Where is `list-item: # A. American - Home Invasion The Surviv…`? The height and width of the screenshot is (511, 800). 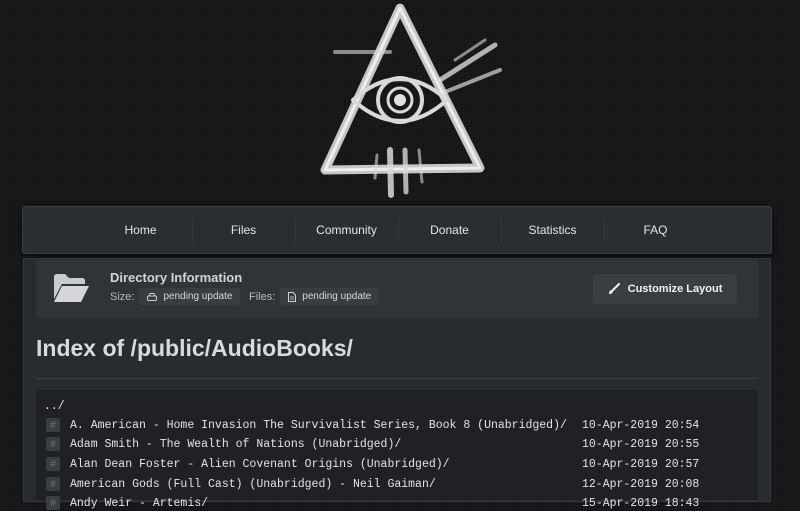 list-item: # A. American - Home Invasion The Surviv… is located at coordinates (396, 425).